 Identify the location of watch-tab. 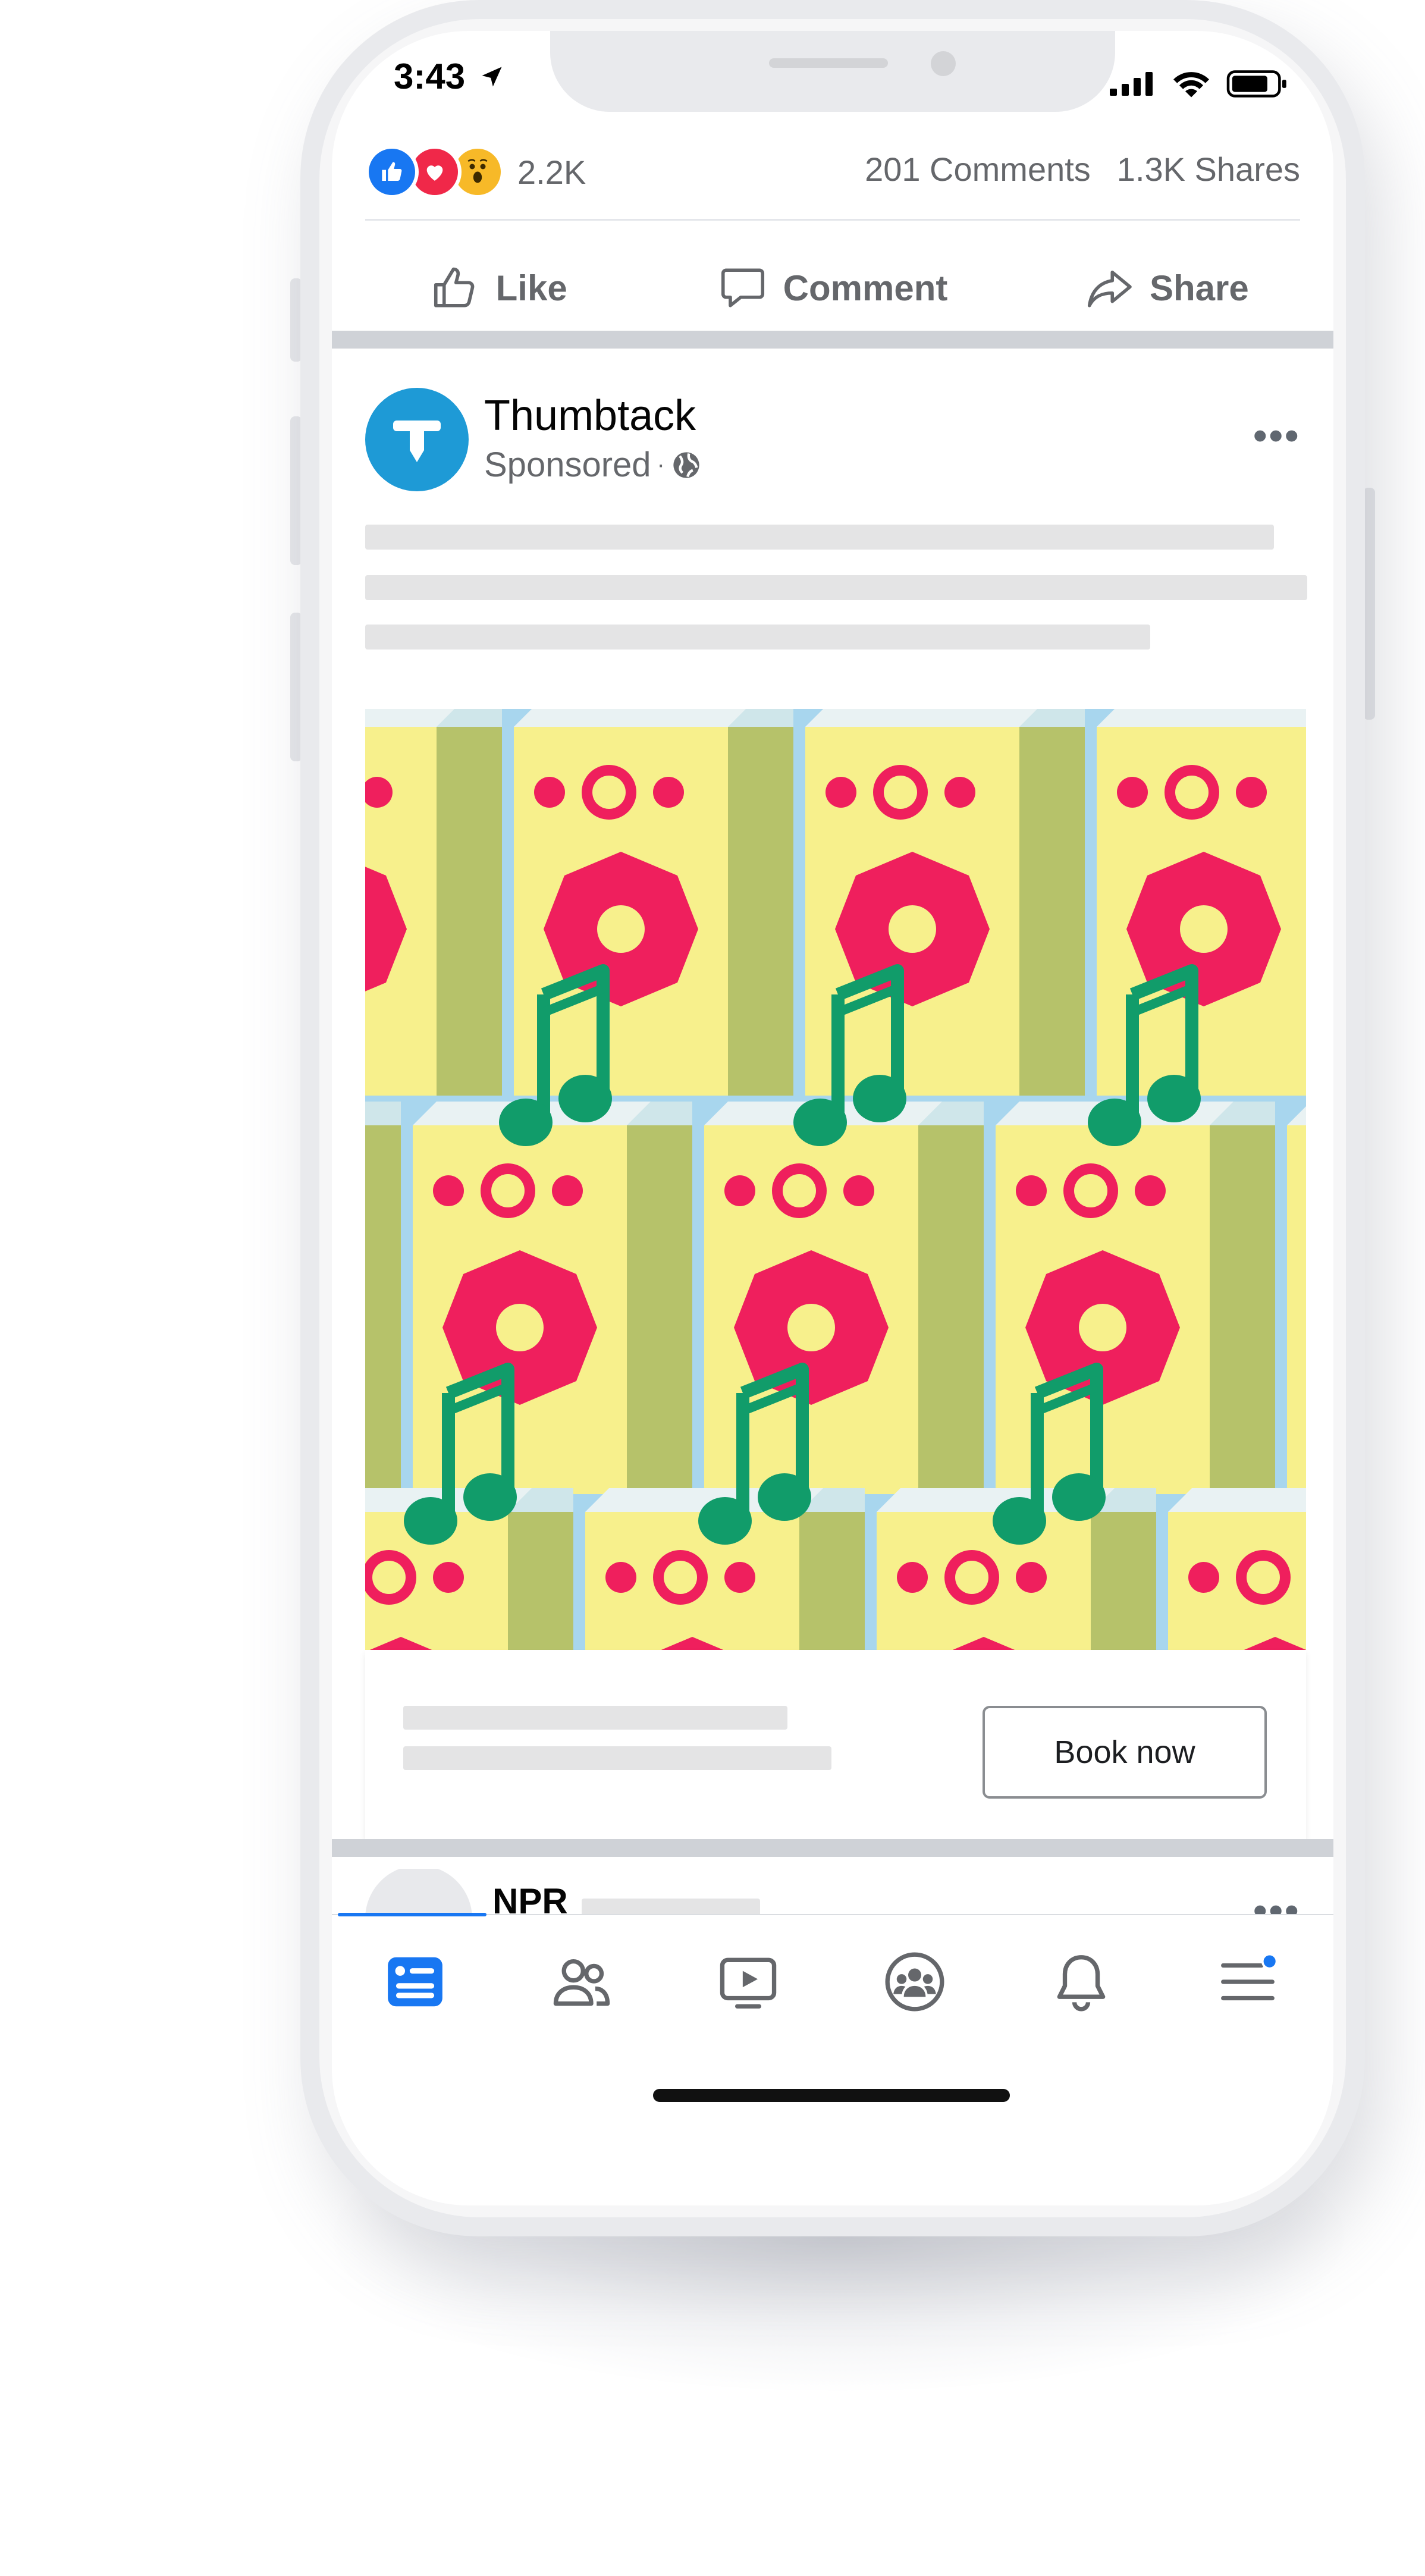
(748, 1981).